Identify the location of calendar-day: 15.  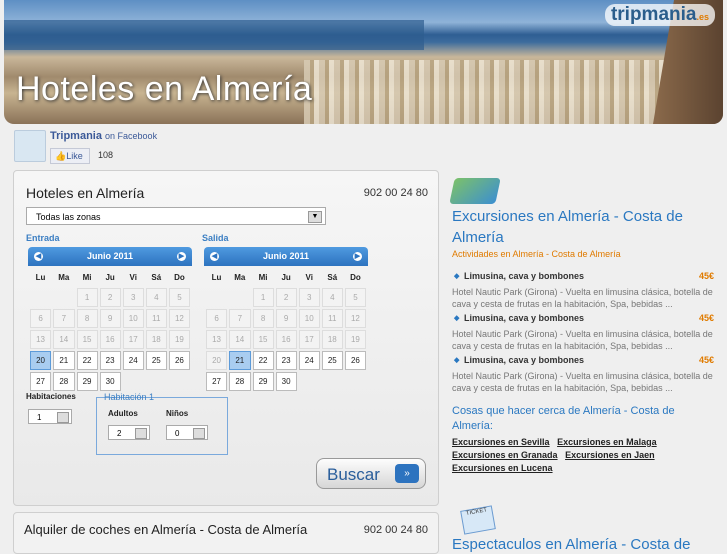
(87, 339).